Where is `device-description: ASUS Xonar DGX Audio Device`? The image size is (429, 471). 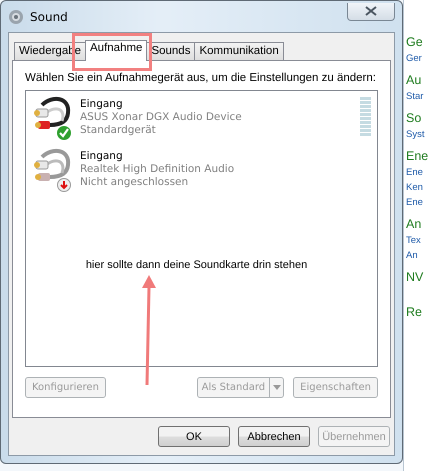 device-description: ASUS Xonar DGX Audio Device is located at coordinates (161, 117).